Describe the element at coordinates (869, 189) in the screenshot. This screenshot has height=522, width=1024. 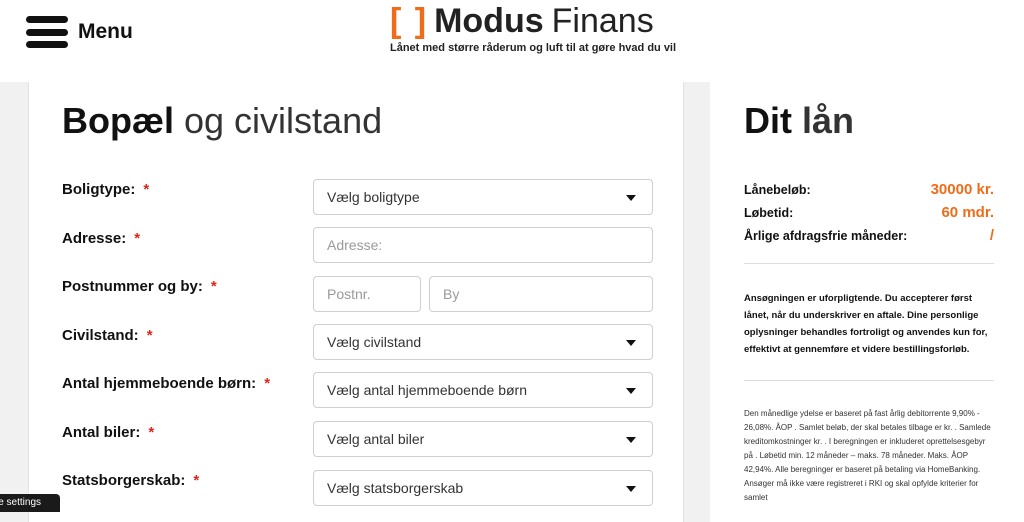
I see `loan-amount-row: Lånebeløb: 30000 kr.` at that location.